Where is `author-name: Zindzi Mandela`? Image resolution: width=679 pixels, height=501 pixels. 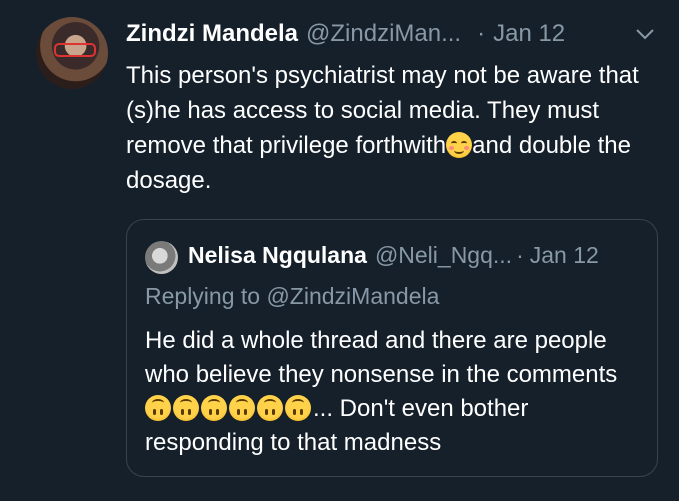
author-name: Zindzi Mandela is located at coordinates (212, 34).